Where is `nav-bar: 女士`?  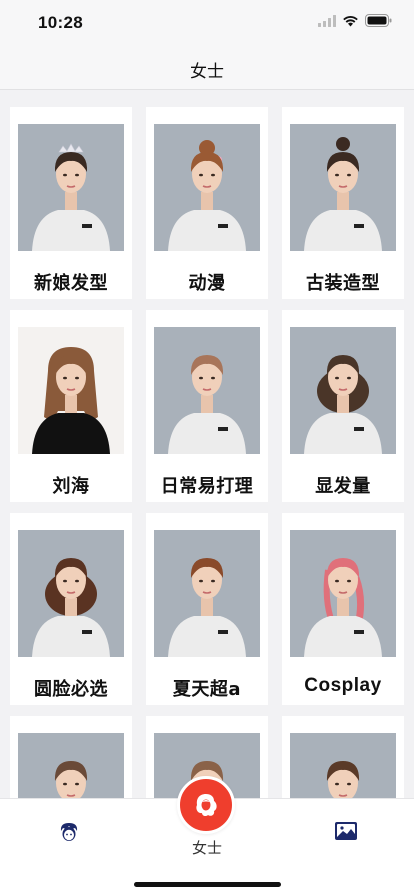 nav-bar: 女士 is located at coordinates (207, 69).